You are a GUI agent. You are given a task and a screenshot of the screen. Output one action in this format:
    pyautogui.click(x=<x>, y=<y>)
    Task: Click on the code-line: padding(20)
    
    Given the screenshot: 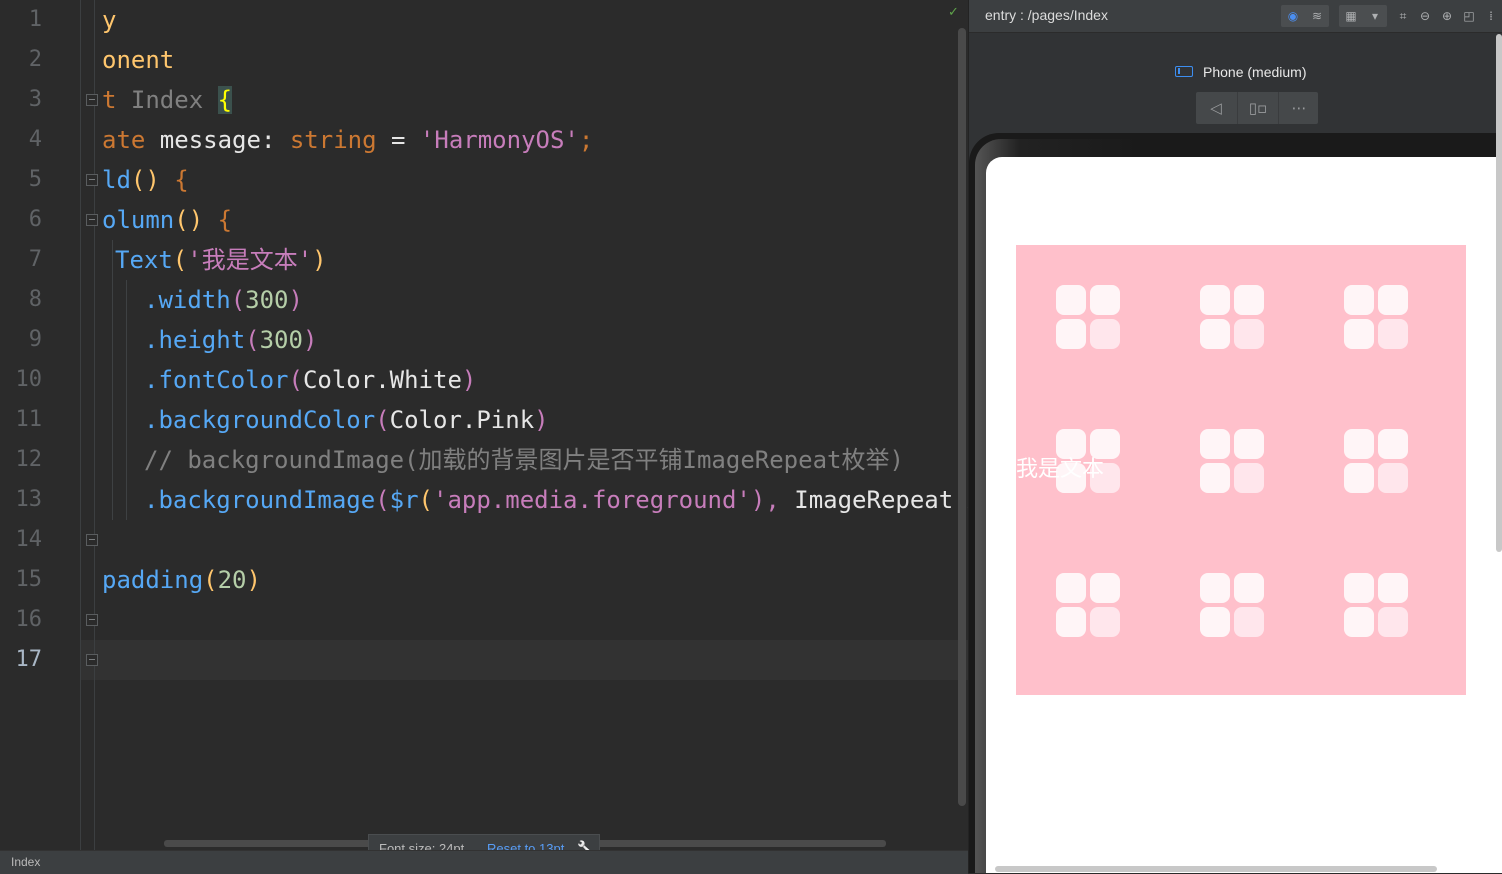 What is the action you would take?
    pyautogui.click(x=181, y=580)
    